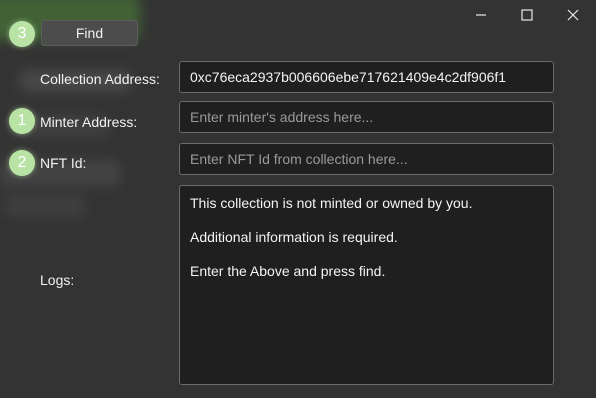 This screenshot has height=398, width=596. I want to click on nft-id-label: NFT Id:, so click(63, 163).